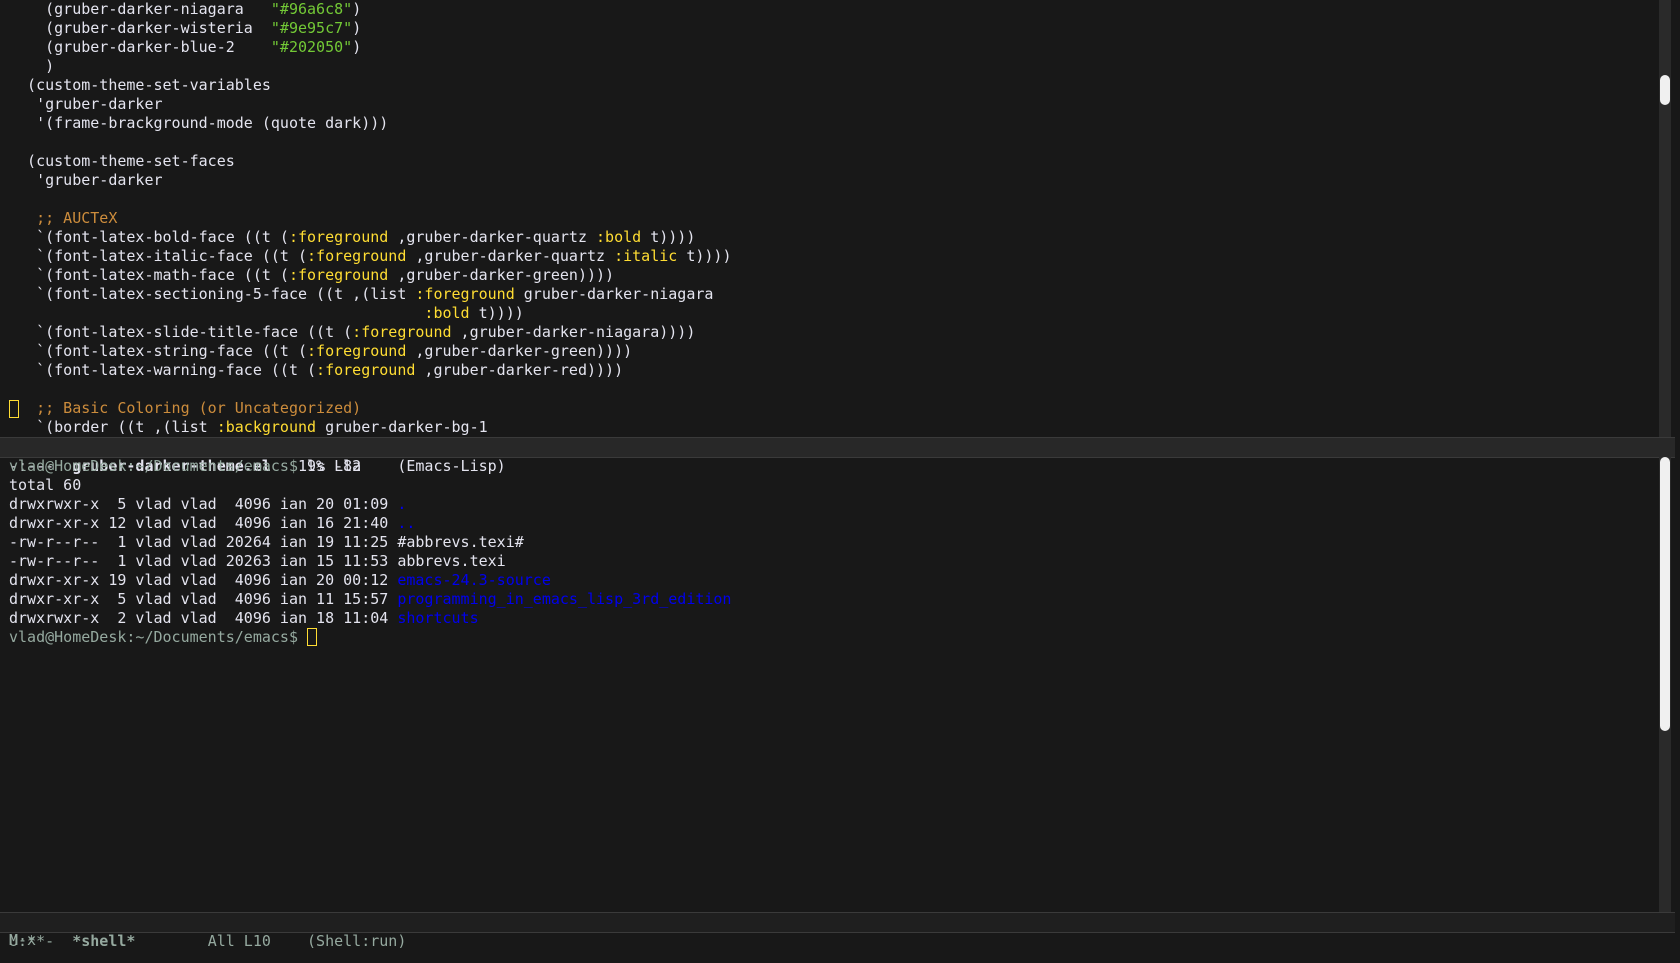  What do you see at coordinates (63, 218) in the screenshot?
I see `code-token: ;; AUCTeX` at bounding box center [63, 218].